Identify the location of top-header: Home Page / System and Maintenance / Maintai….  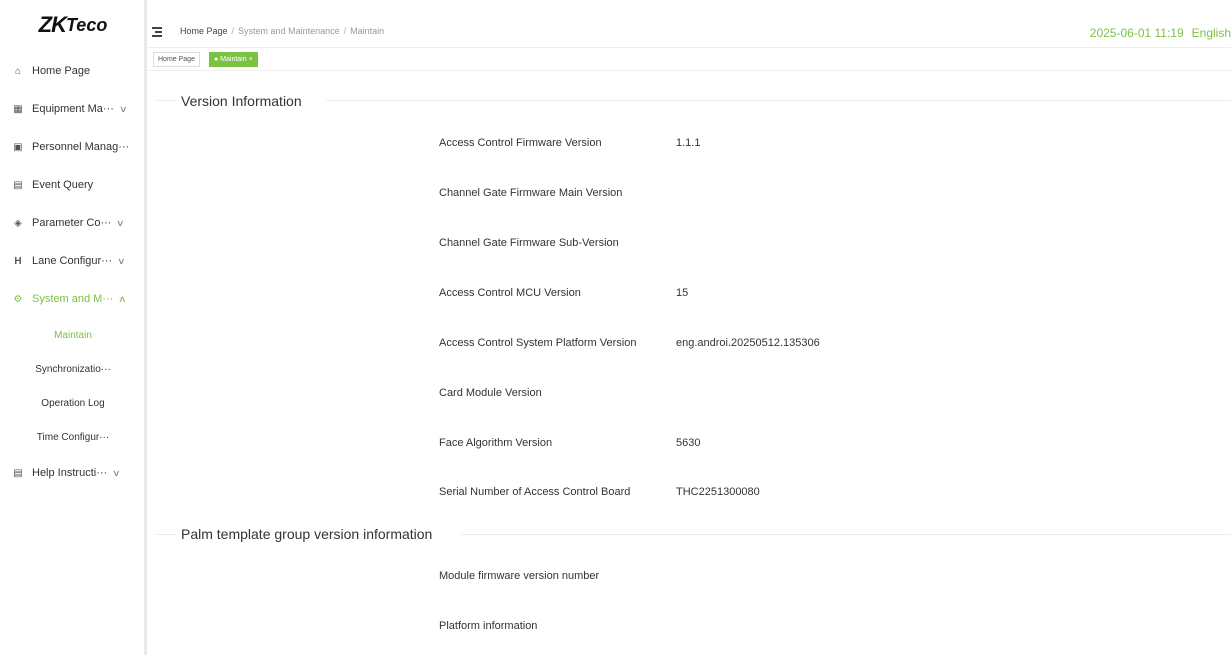
(688, 24).